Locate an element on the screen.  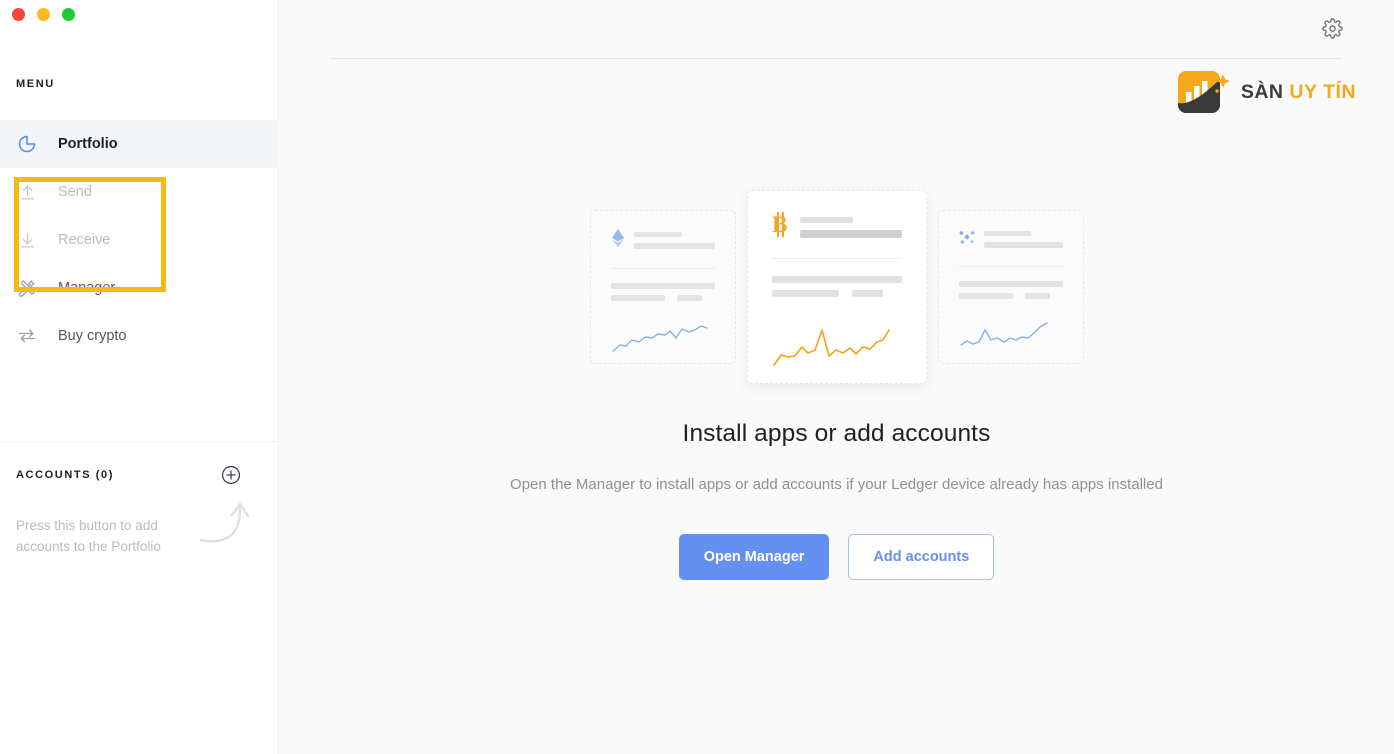
accounts-label: ACCOUNTS (0) is located at coordinates (65, 475).